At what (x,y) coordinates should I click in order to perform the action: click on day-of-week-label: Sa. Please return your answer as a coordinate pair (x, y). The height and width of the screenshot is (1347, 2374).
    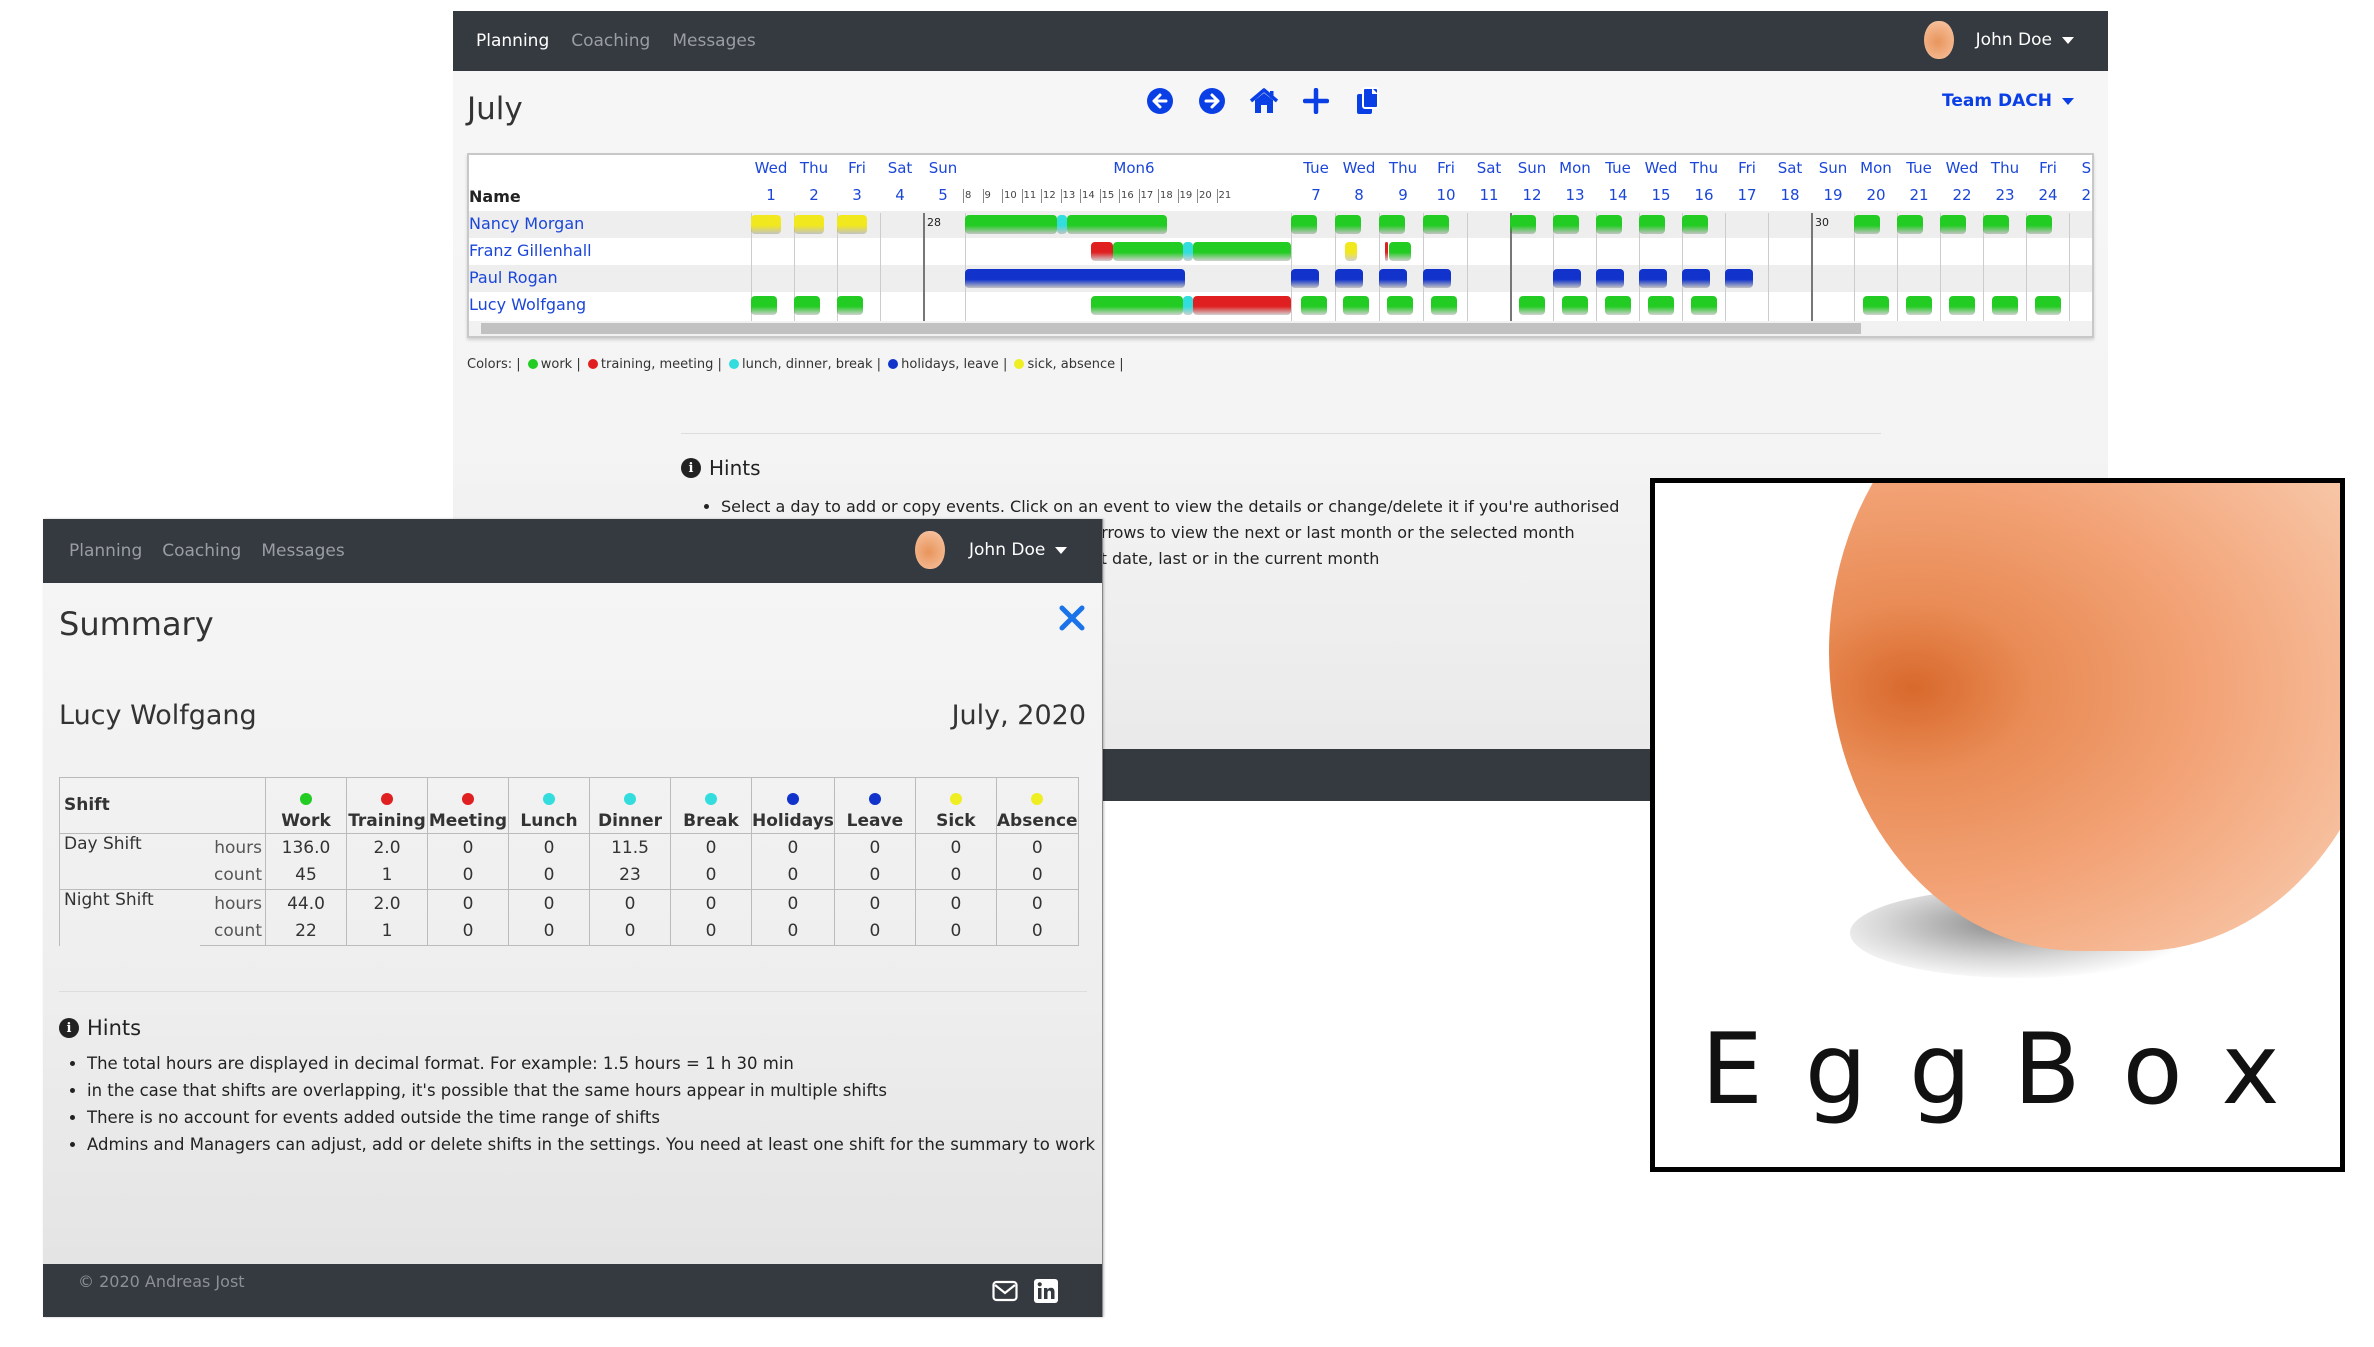
    Looking at the image, I should click on (2076, 168).